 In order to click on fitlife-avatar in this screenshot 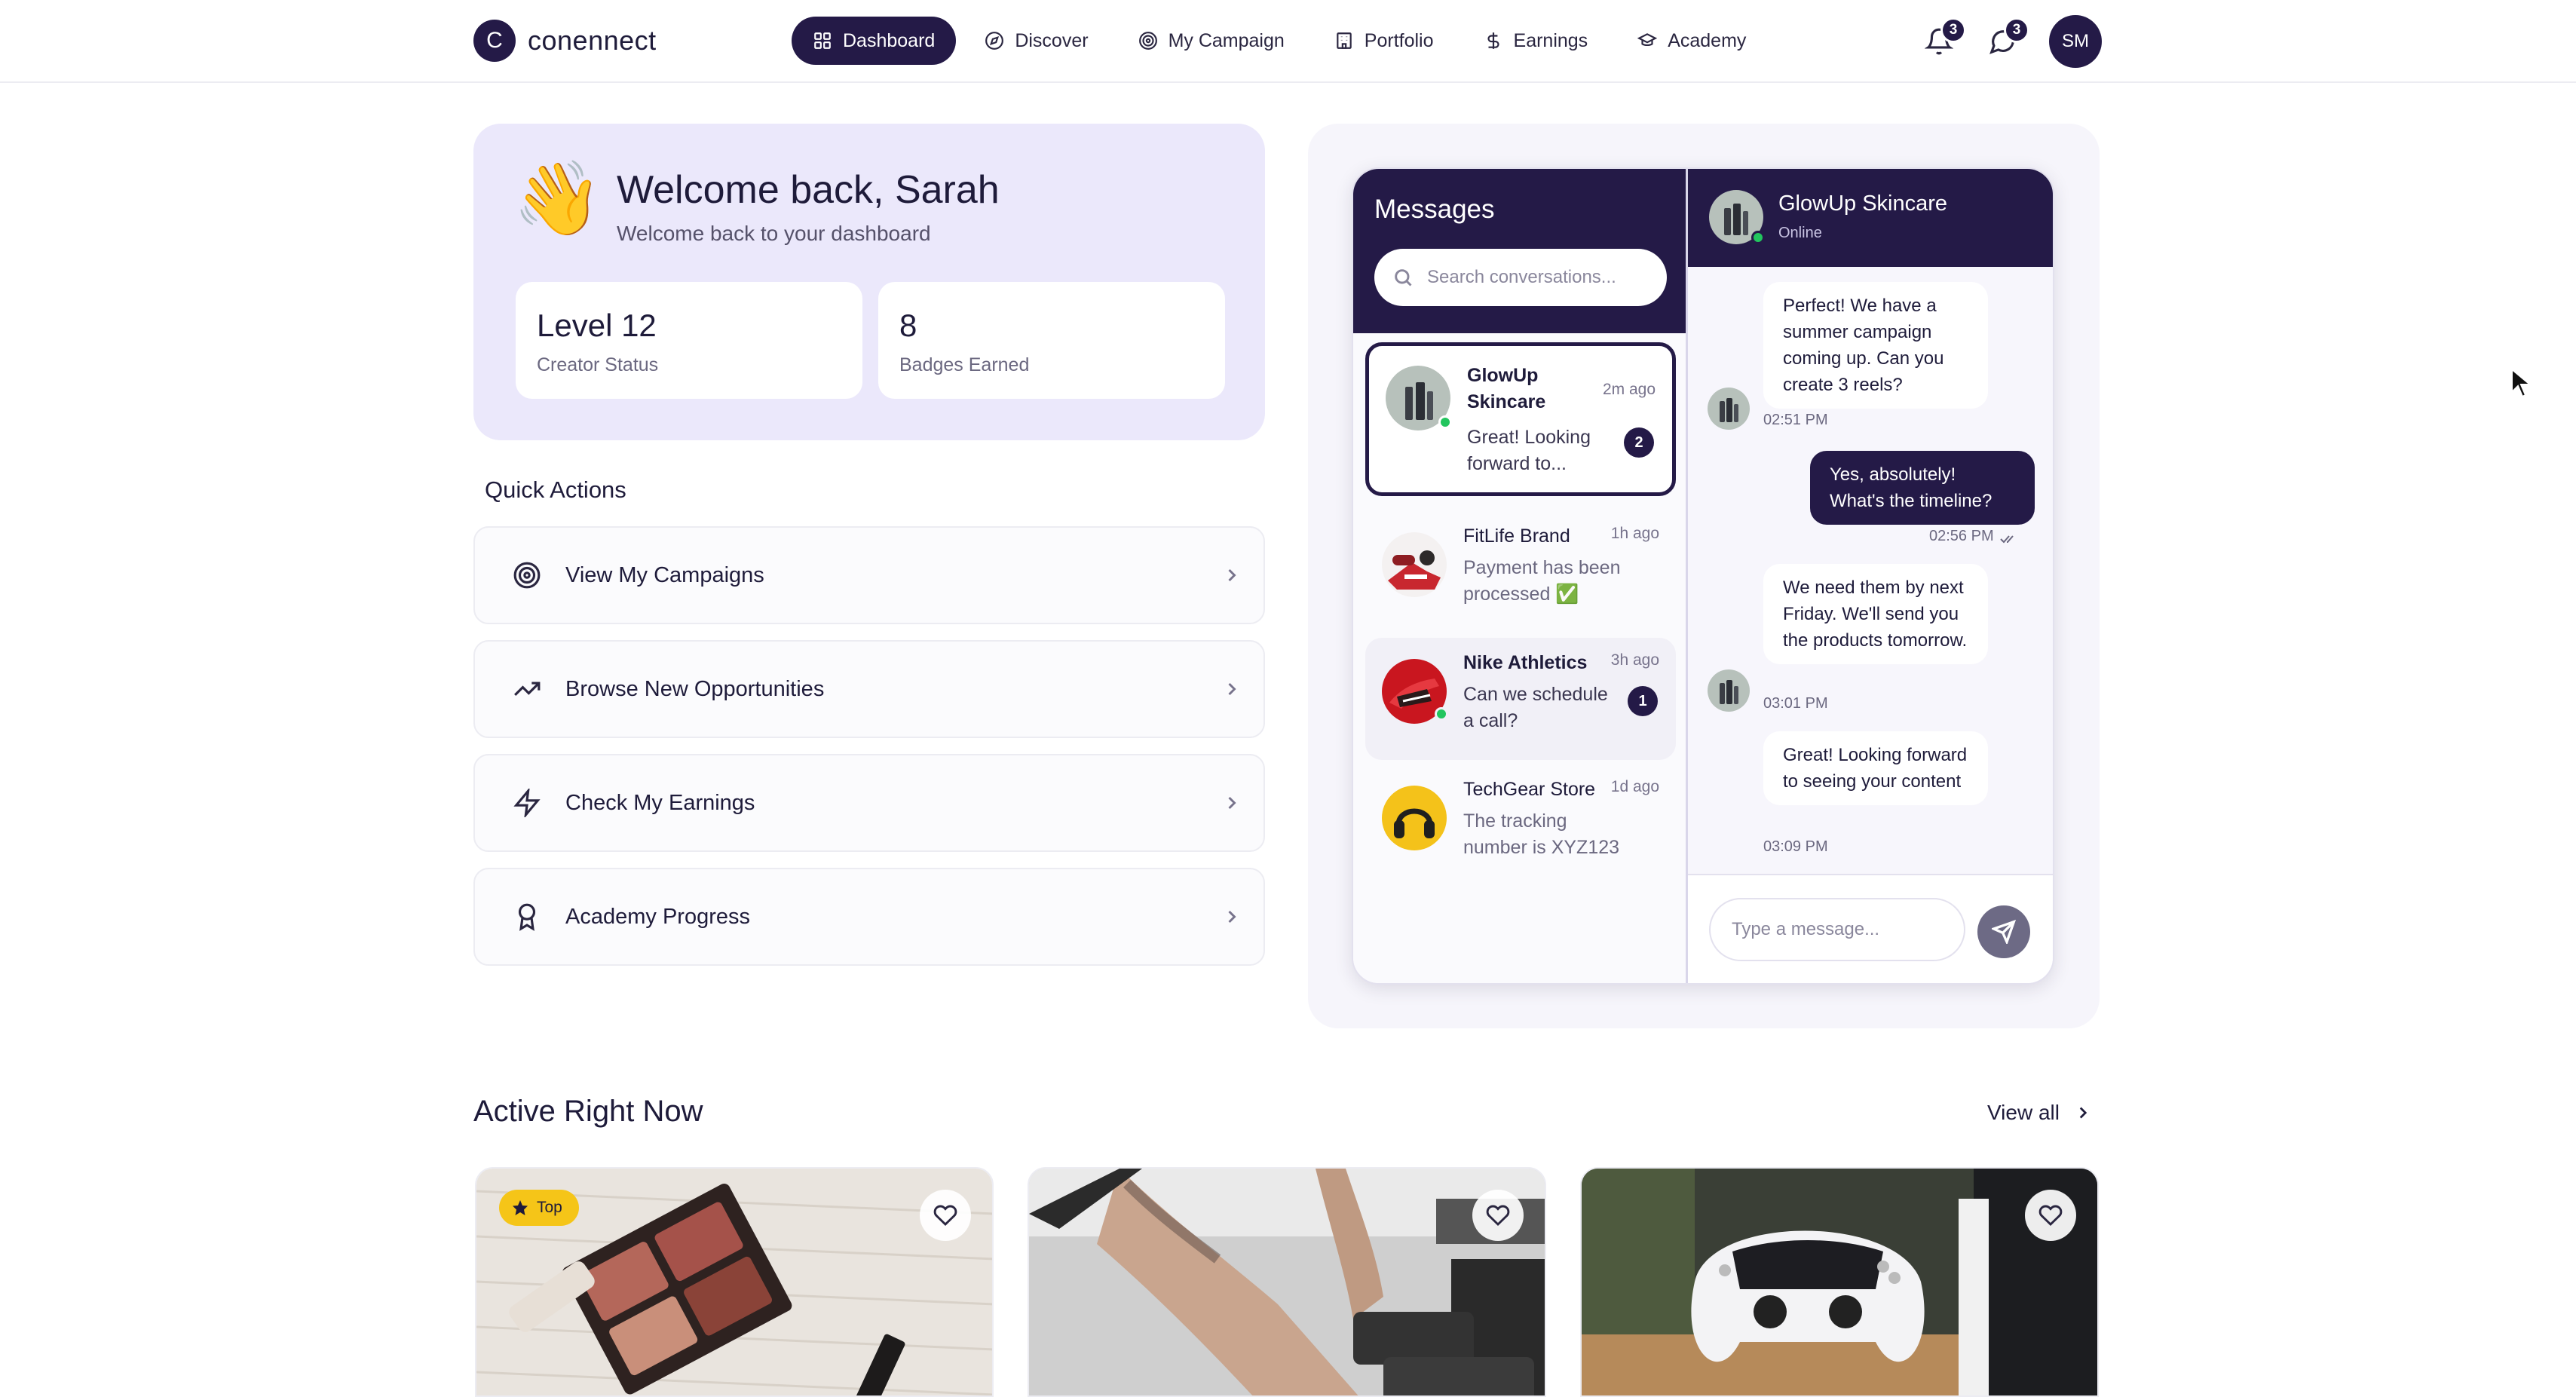, I will do `click(1414, 564)`.